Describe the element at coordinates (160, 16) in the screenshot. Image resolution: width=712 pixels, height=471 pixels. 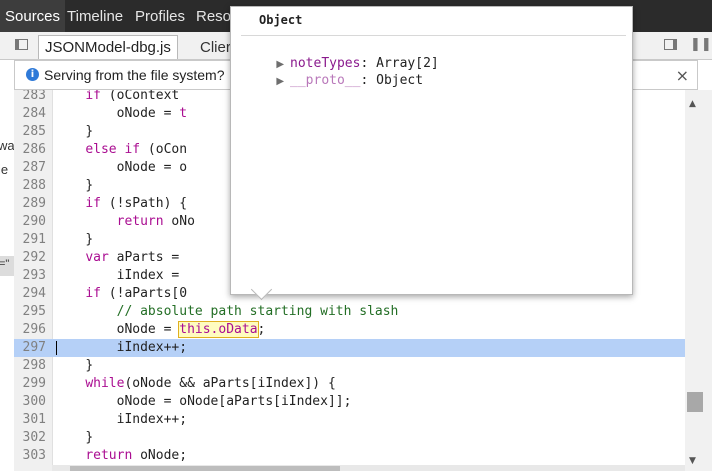
I see `tab-profiles: Profiles` at that location.